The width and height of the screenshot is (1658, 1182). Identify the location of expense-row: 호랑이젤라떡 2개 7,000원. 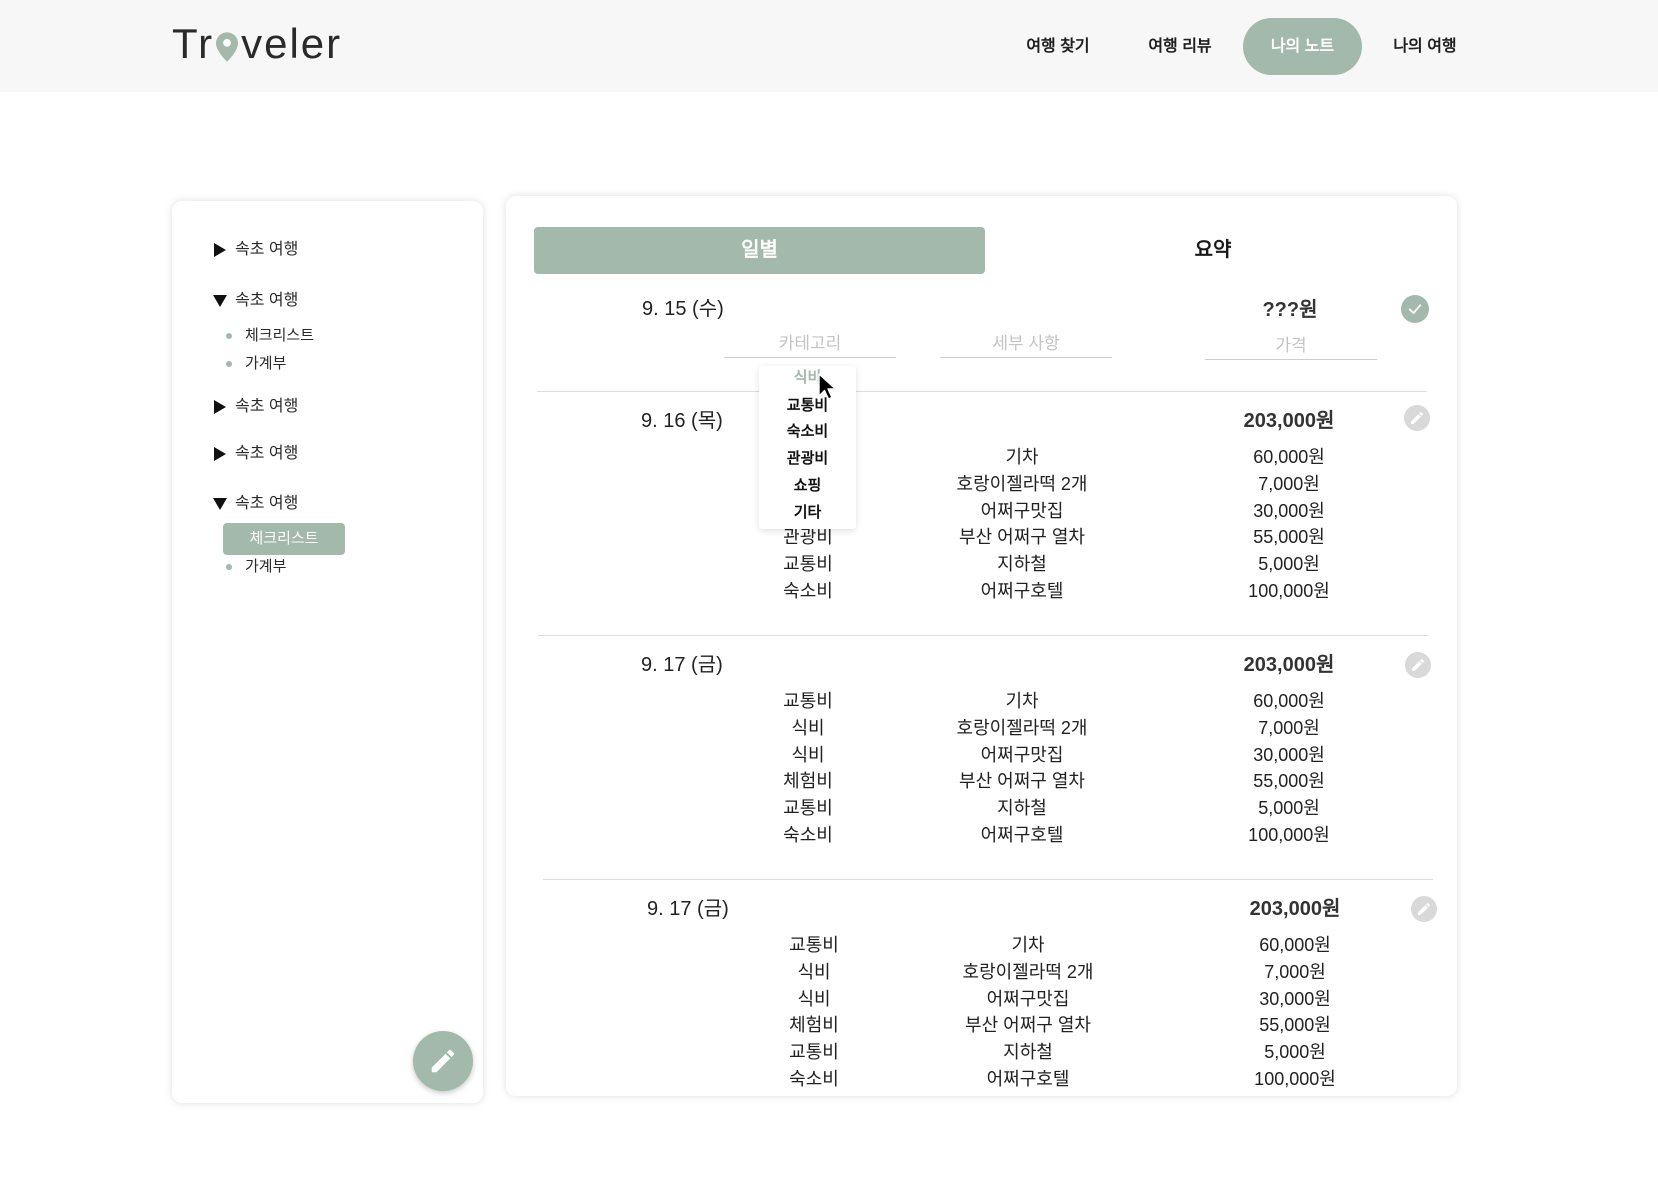
(981, 484).